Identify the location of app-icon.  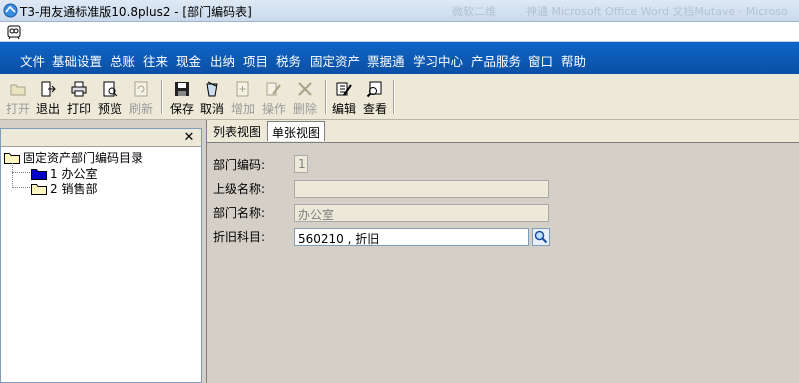
(10, 10).